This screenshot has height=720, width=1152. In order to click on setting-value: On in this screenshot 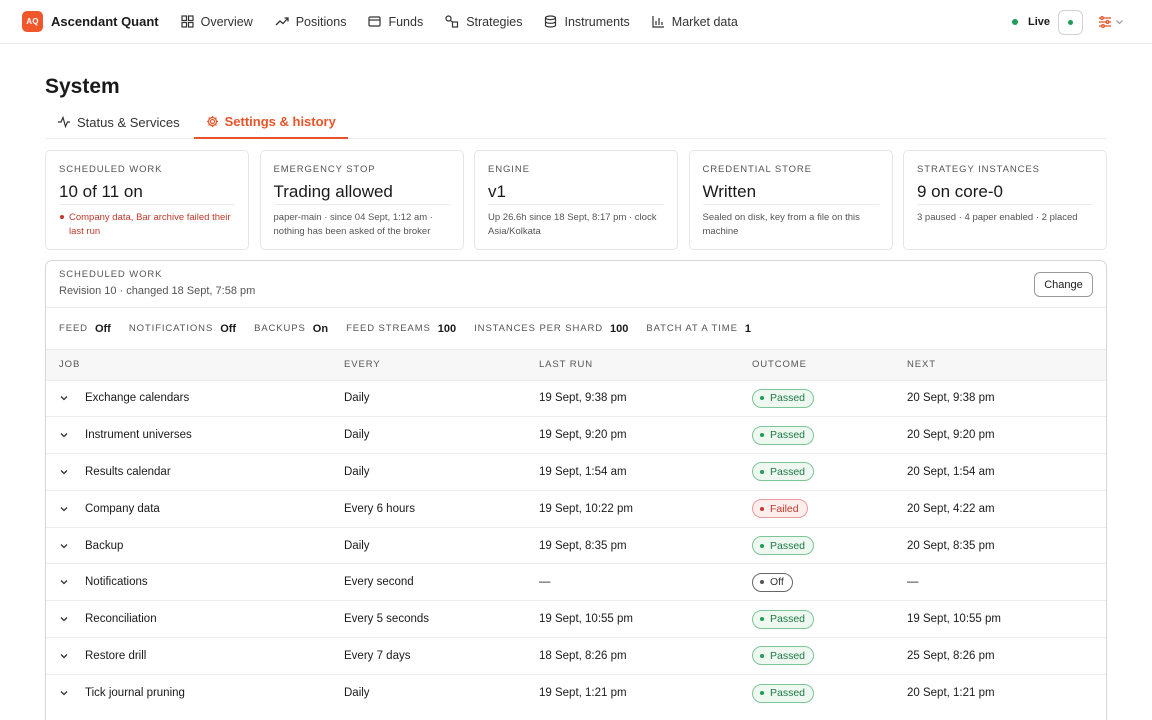, I will do `click(320, 328)`.